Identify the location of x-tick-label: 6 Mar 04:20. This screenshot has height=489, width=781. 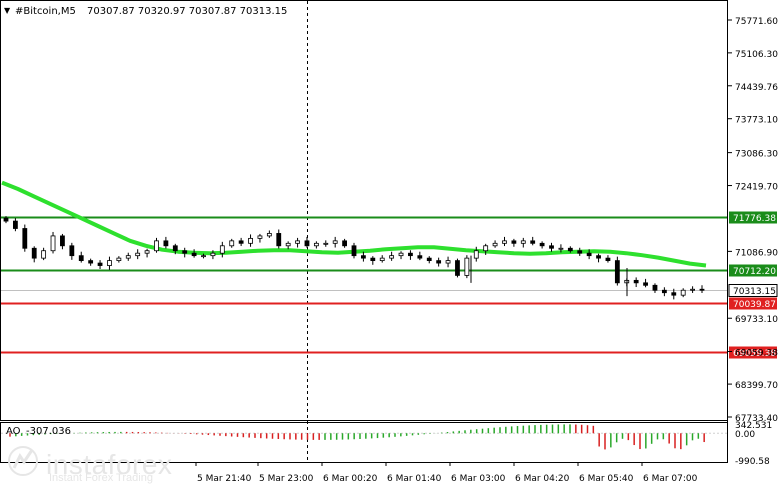
(542, 479).